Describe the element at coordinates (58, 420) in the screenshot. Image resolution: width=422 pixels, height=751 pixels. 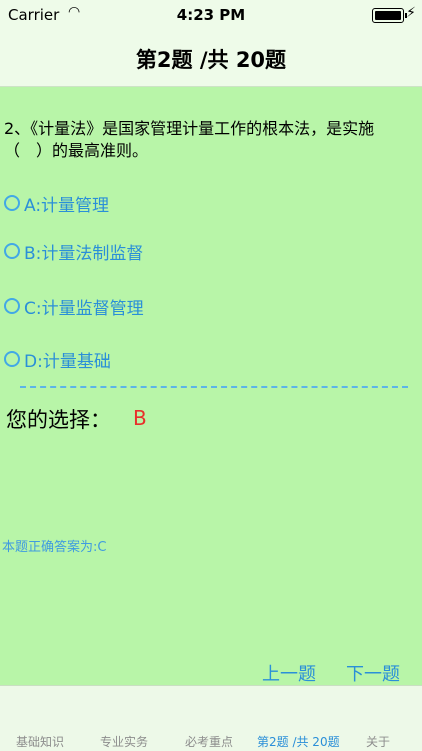
I see `your-choice-label: 您的选择：` at that location.